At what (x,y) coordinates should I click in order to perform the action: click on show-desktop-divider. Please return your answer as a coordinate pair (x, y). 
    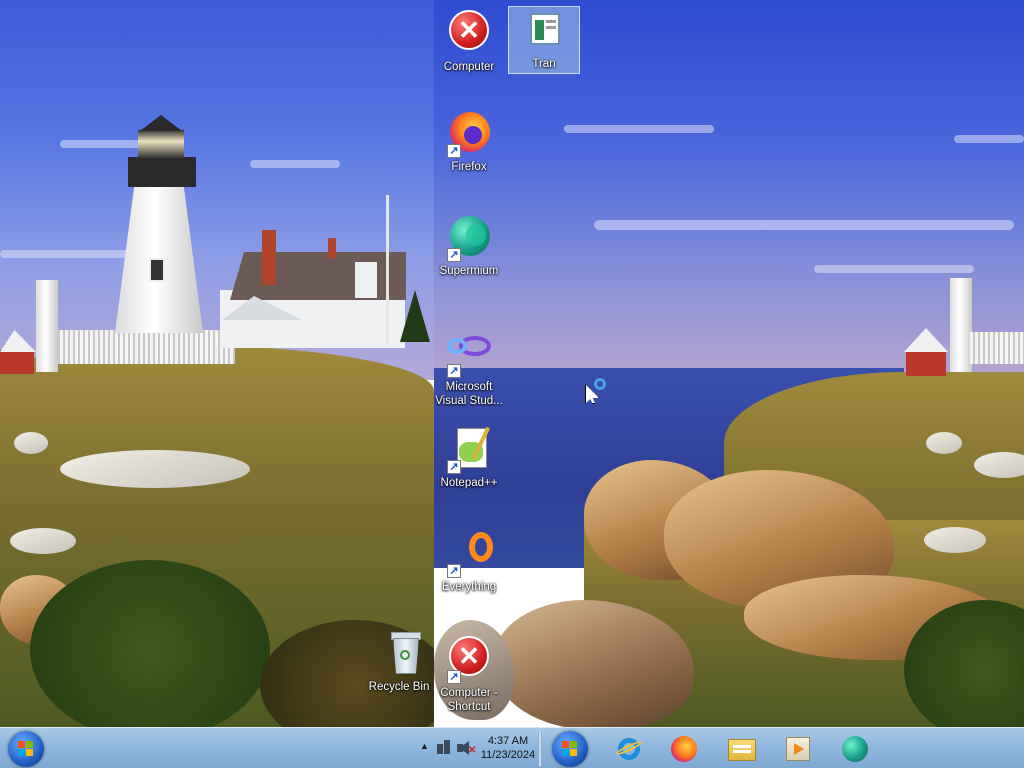
    Looking at the image, I should click on (540, 749).